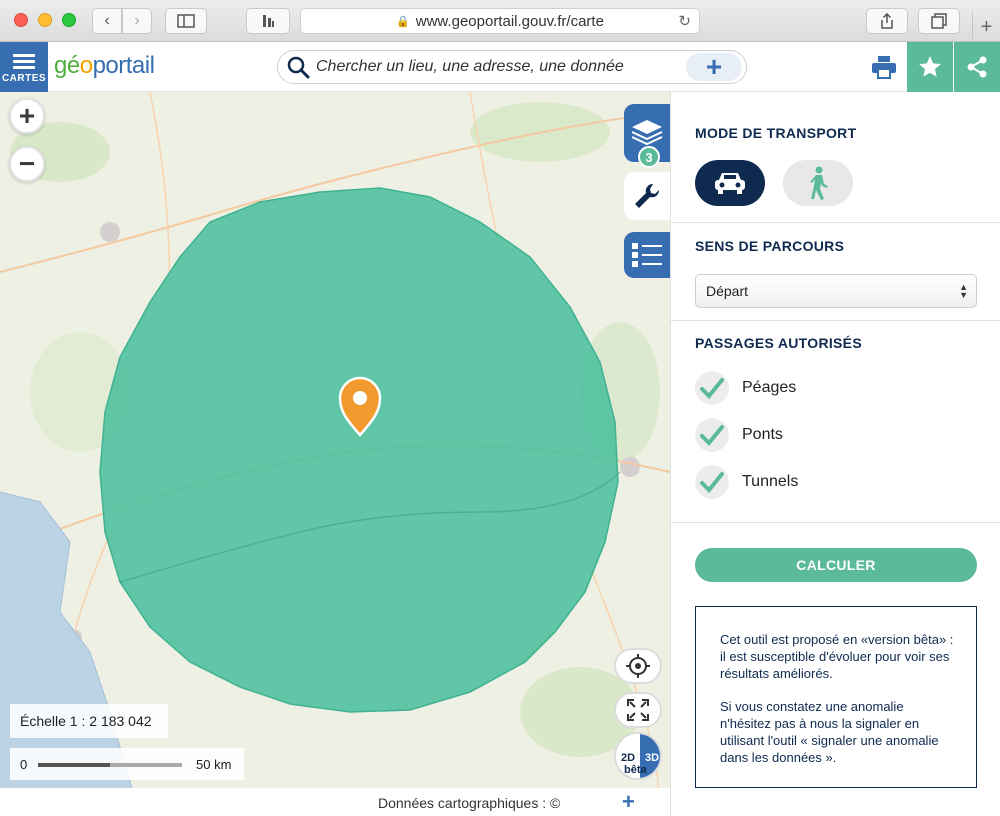 Image resolution: width=1000 pixels, height=816 pixels. I want to click on tools-tab, so click(647, 196).